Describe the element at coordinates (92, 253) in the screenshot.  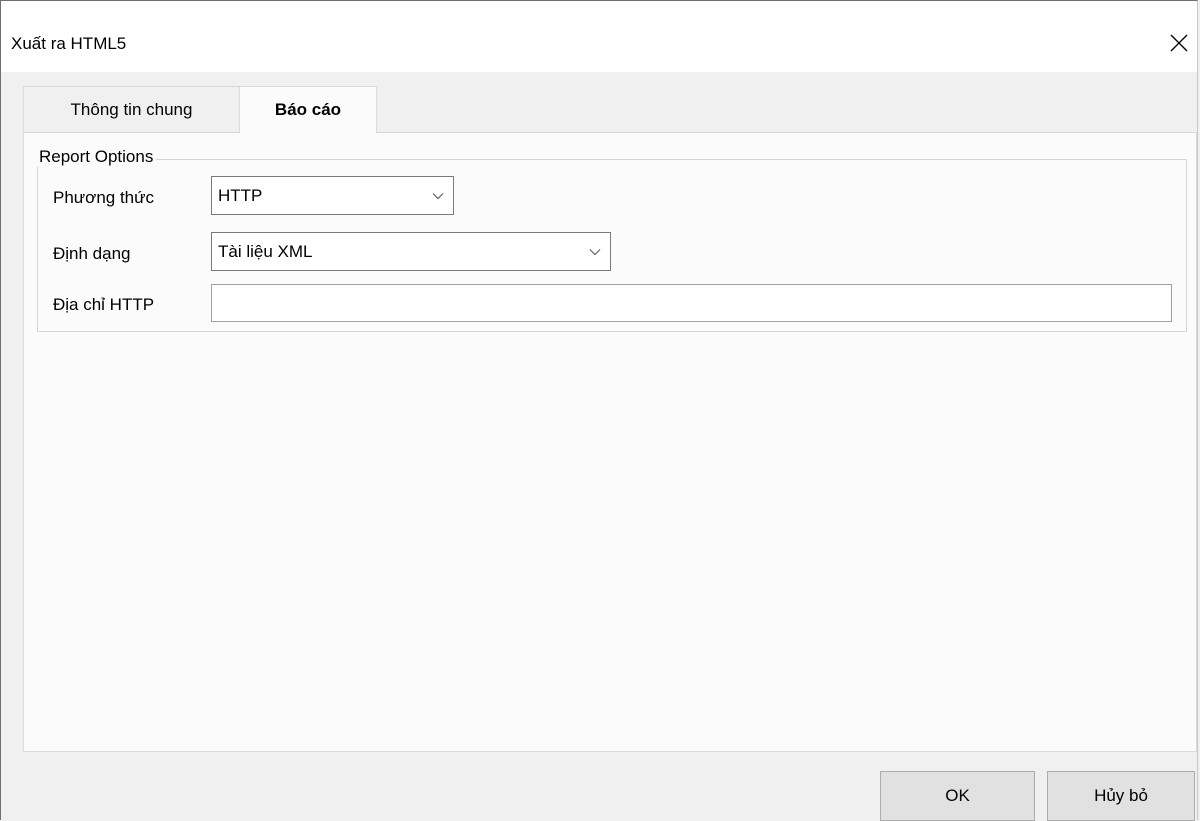
I see `format-label: Định dạng` at that location.